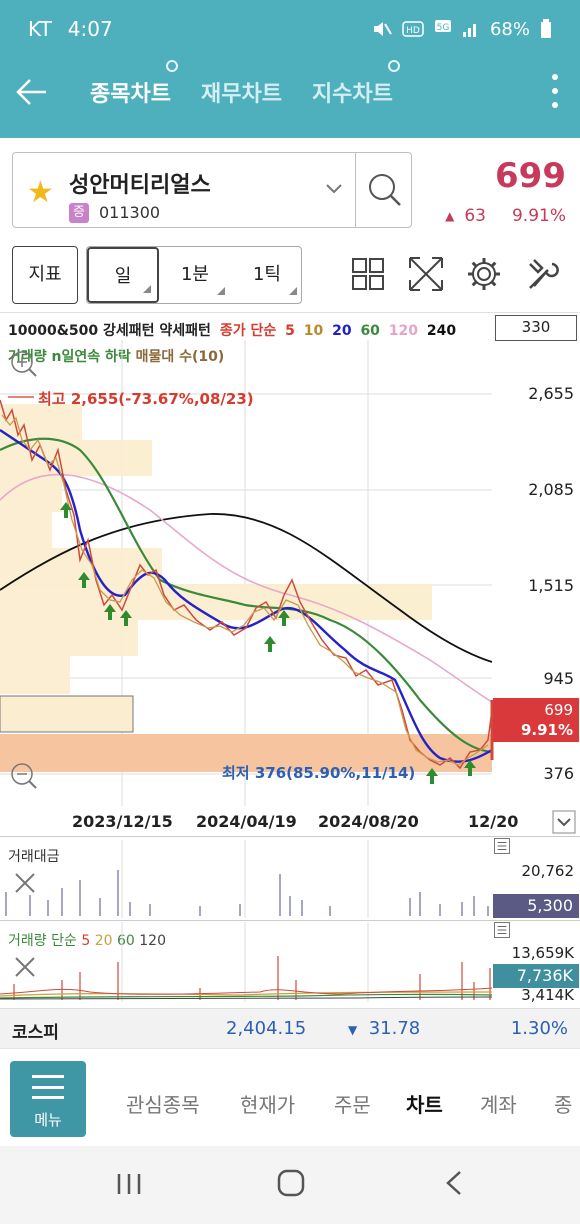 This screenshot has height=1224, width=580. Describe the element at coordinates (450, 216) in the screenshot. I see `up-triangle-icon: ▲` at that location.